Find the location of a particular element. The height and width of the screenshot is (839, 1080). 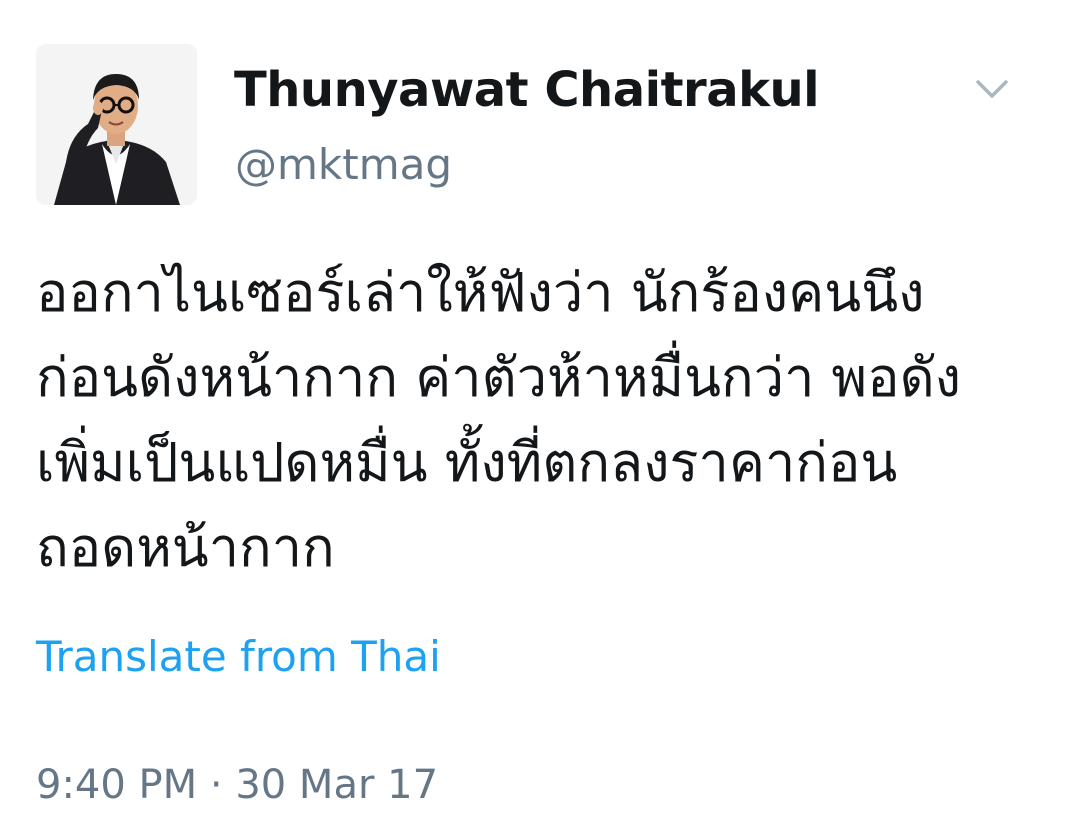

author-handle: @mktmag is located at coordinates (343, 164).